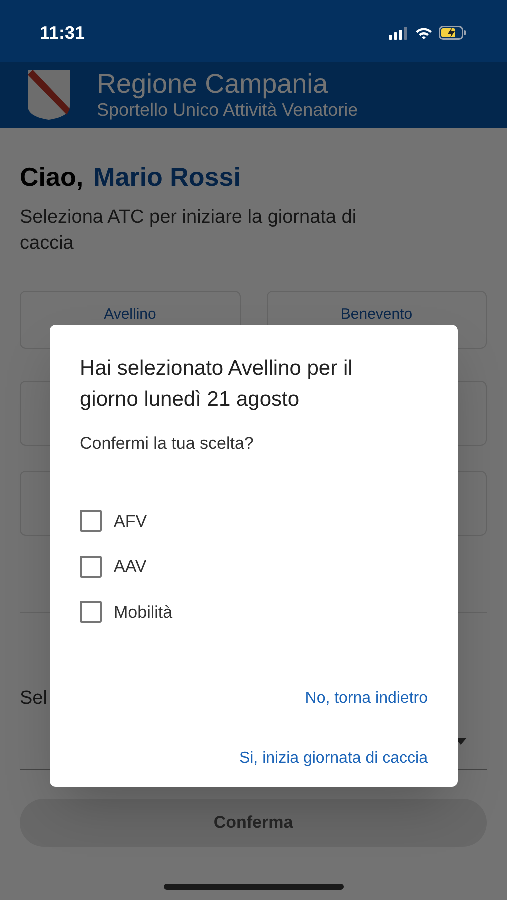 Image resolution: width=507 pixels, height=900 pixels. What do you see at coordinates (453, 33) in the screenshot?
I see `battery-charging-icon` at bounding box center [453, 33].